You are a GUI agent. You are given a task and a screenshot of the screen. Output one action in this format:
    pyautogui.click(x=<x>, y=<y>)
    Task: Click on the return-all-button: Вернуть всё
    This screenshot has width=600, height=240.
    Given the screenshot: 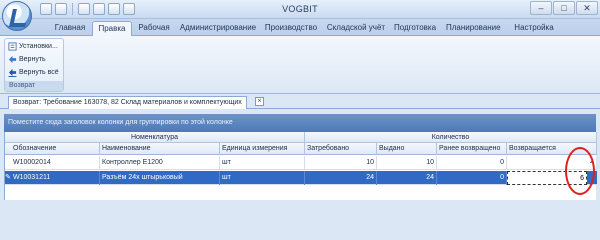 What is the action you would take?
    pyautogui.click(x=33, y=72)
    